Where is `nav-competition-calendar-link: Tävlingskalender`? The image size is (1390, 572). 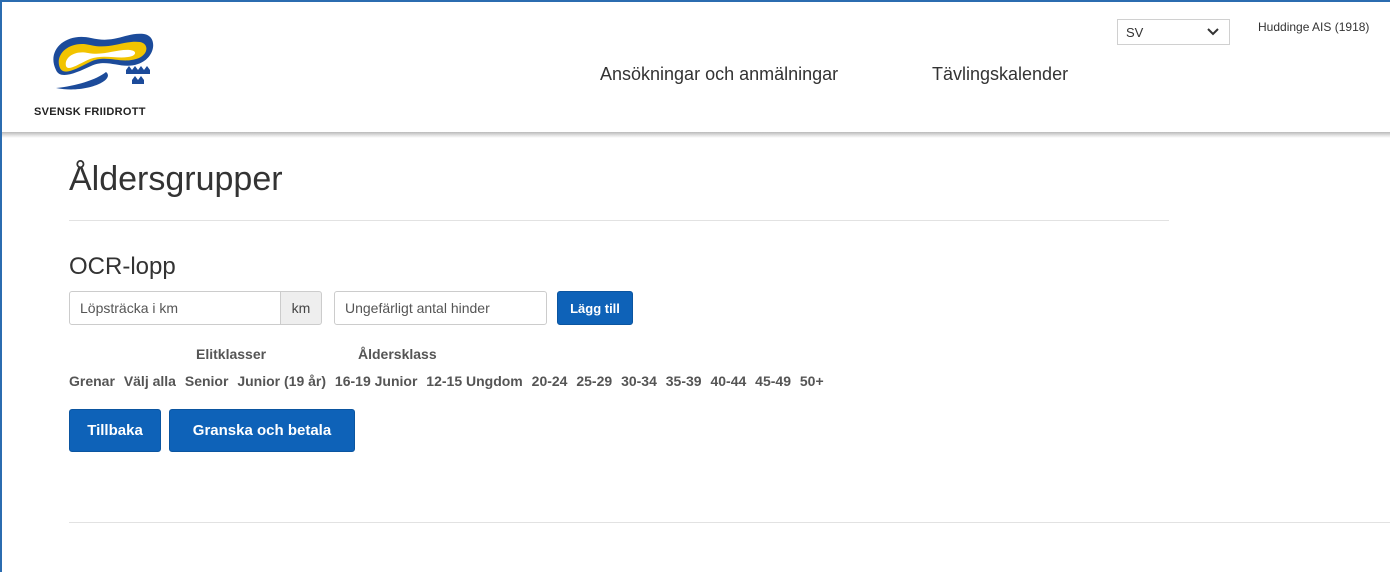
nav-competition-calendar-link: Tävlingskalender is located at coordinates (1000, 74).